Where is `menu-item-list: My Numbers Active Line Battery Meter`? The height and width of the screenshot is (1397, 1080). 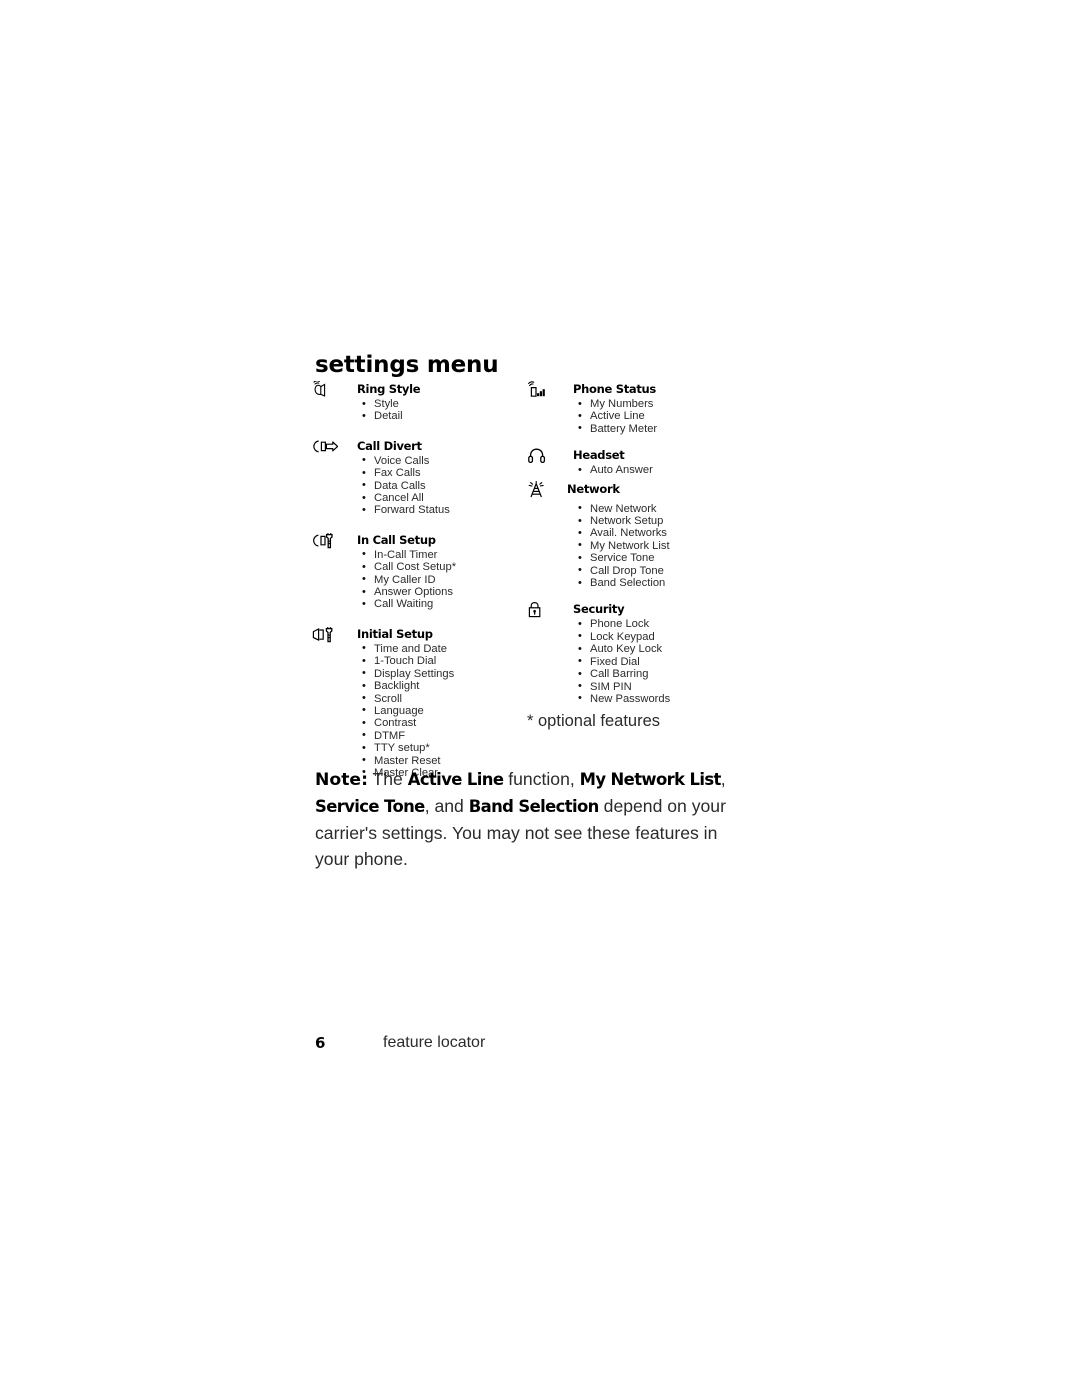 menu-item-list: My Numbers Active Line Battery Meter is located at coordinates (636, 416).